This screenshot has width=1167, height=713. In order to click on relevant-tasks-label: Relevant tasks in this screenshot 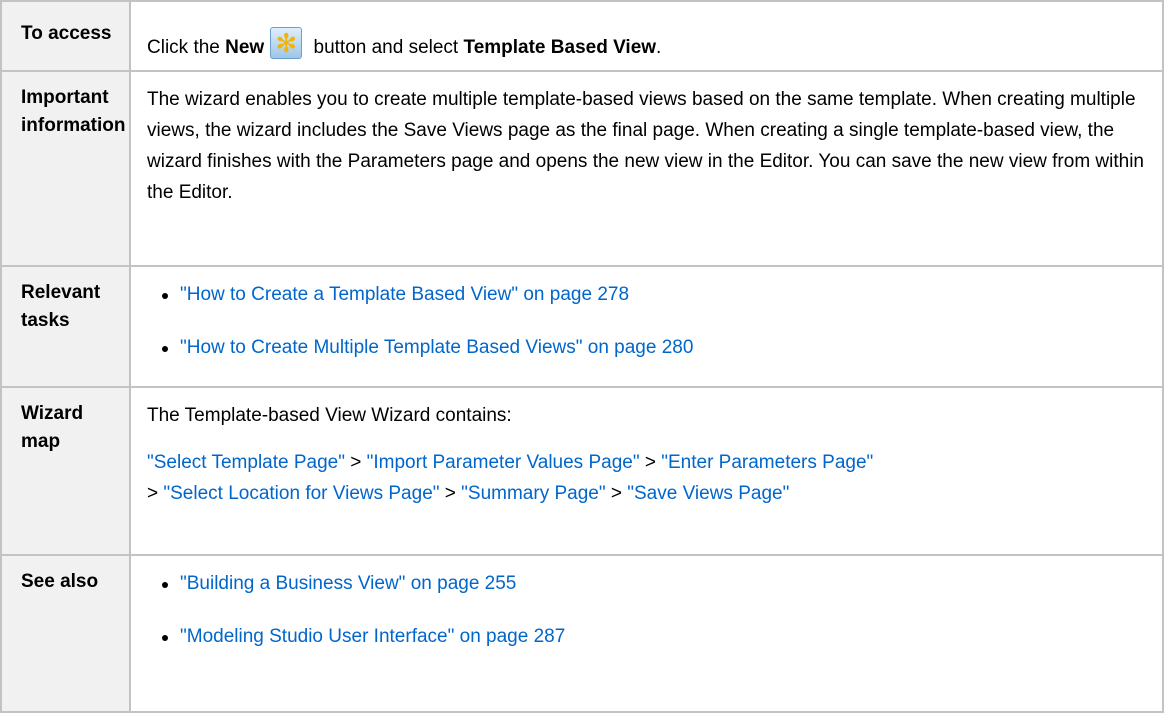, I will do `click(65, 326)`.